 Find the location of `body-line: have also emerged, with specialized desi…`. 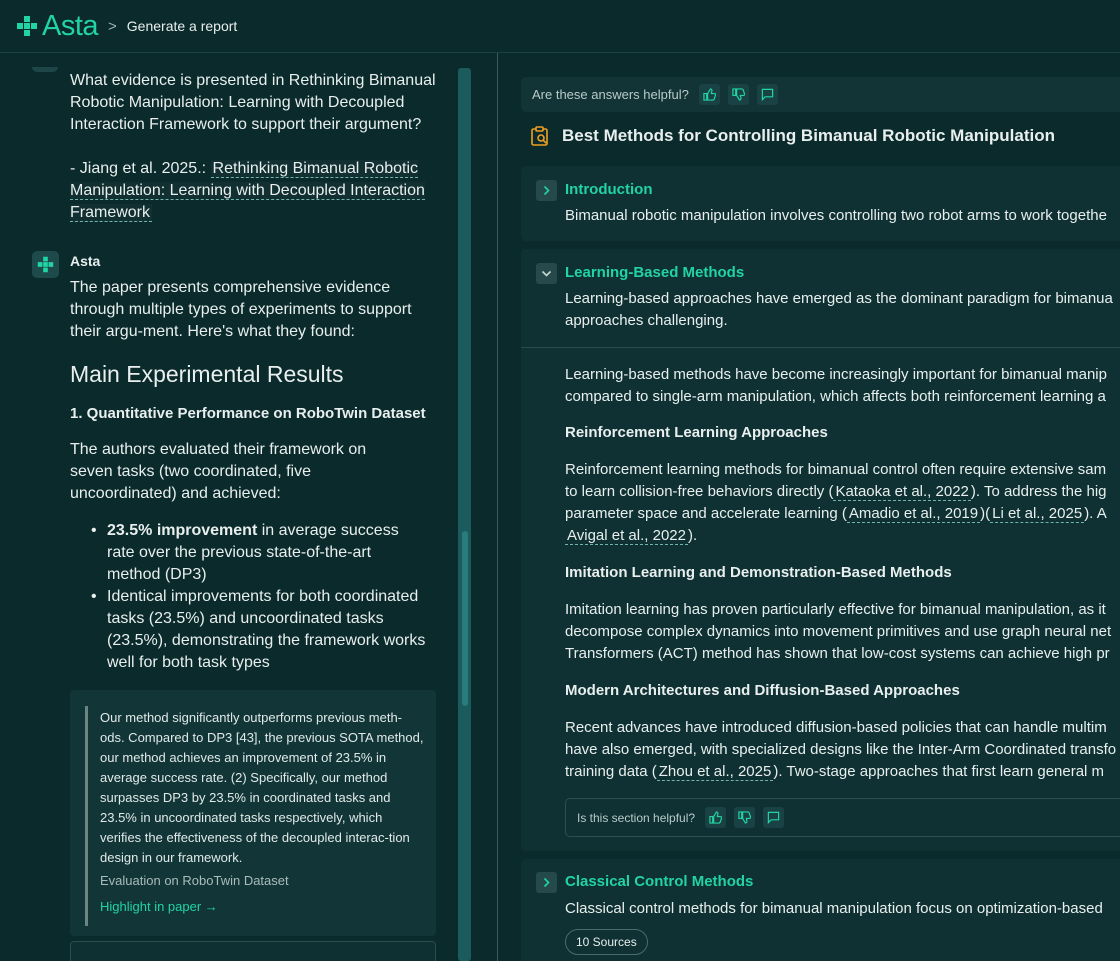

body-line: have also emerged, with specialized desi… is located at coordinates (841, 749).